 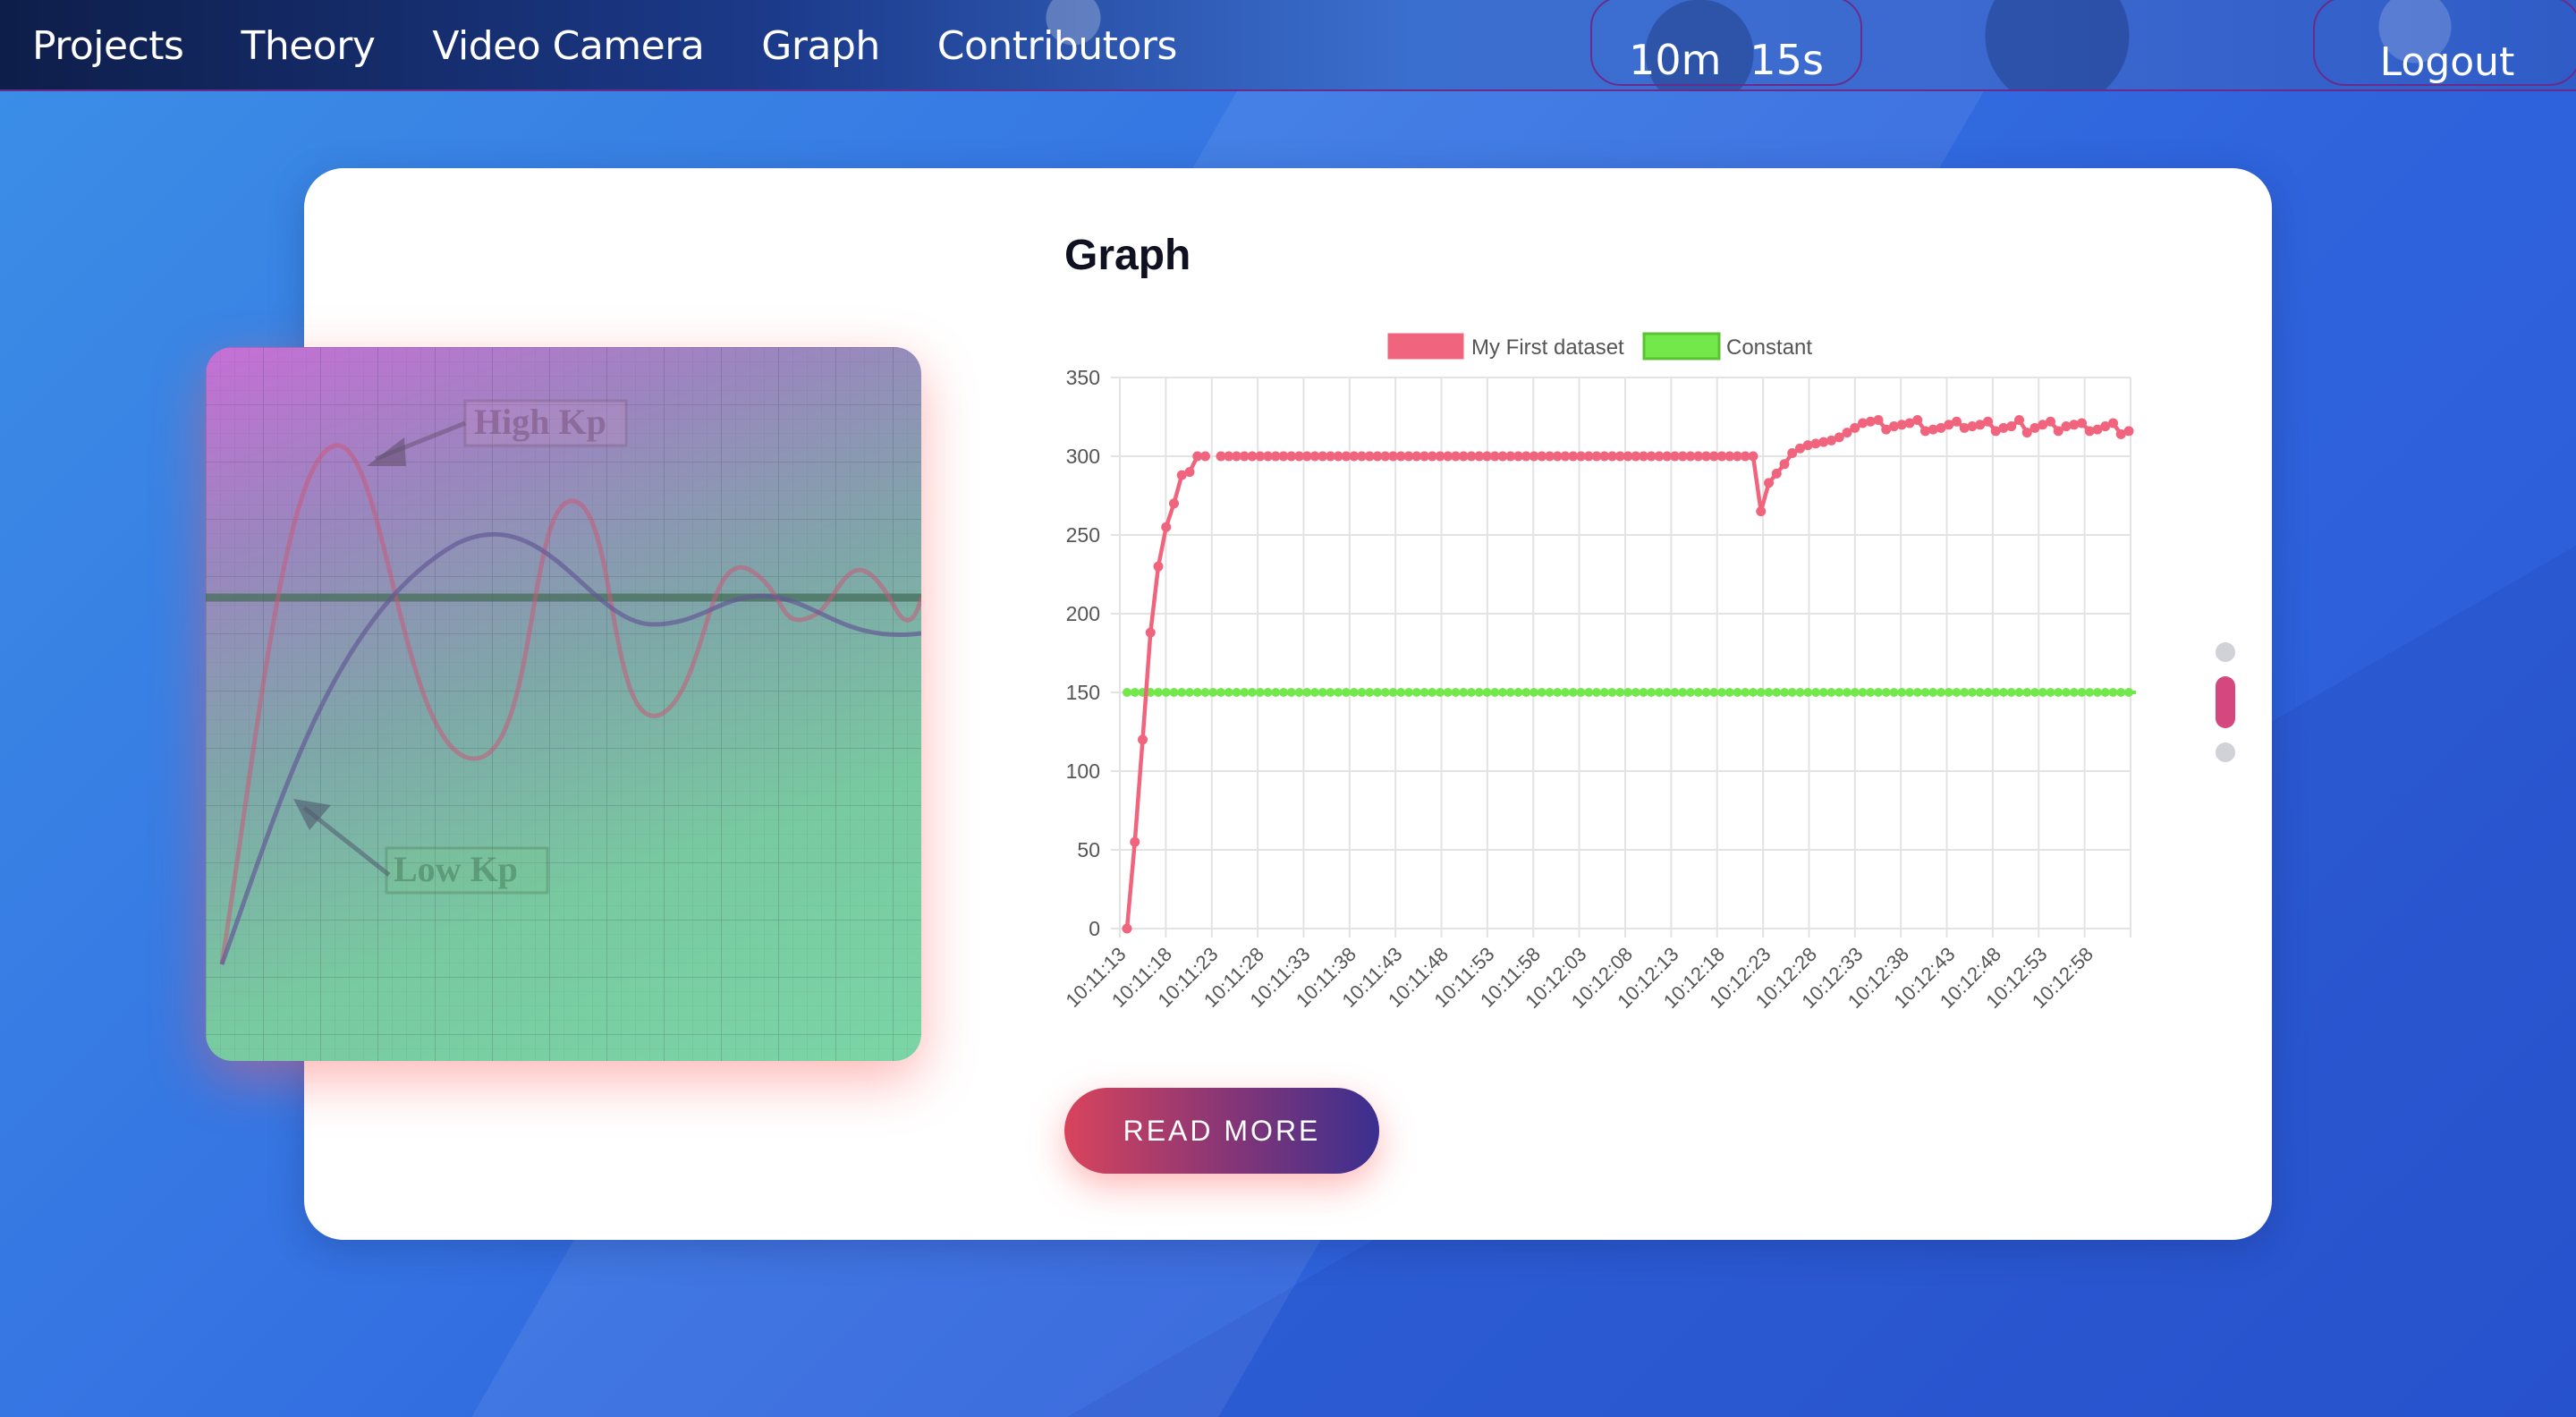 I want to click on legend-label-constant: Constant, so click(x=1769, y=348).